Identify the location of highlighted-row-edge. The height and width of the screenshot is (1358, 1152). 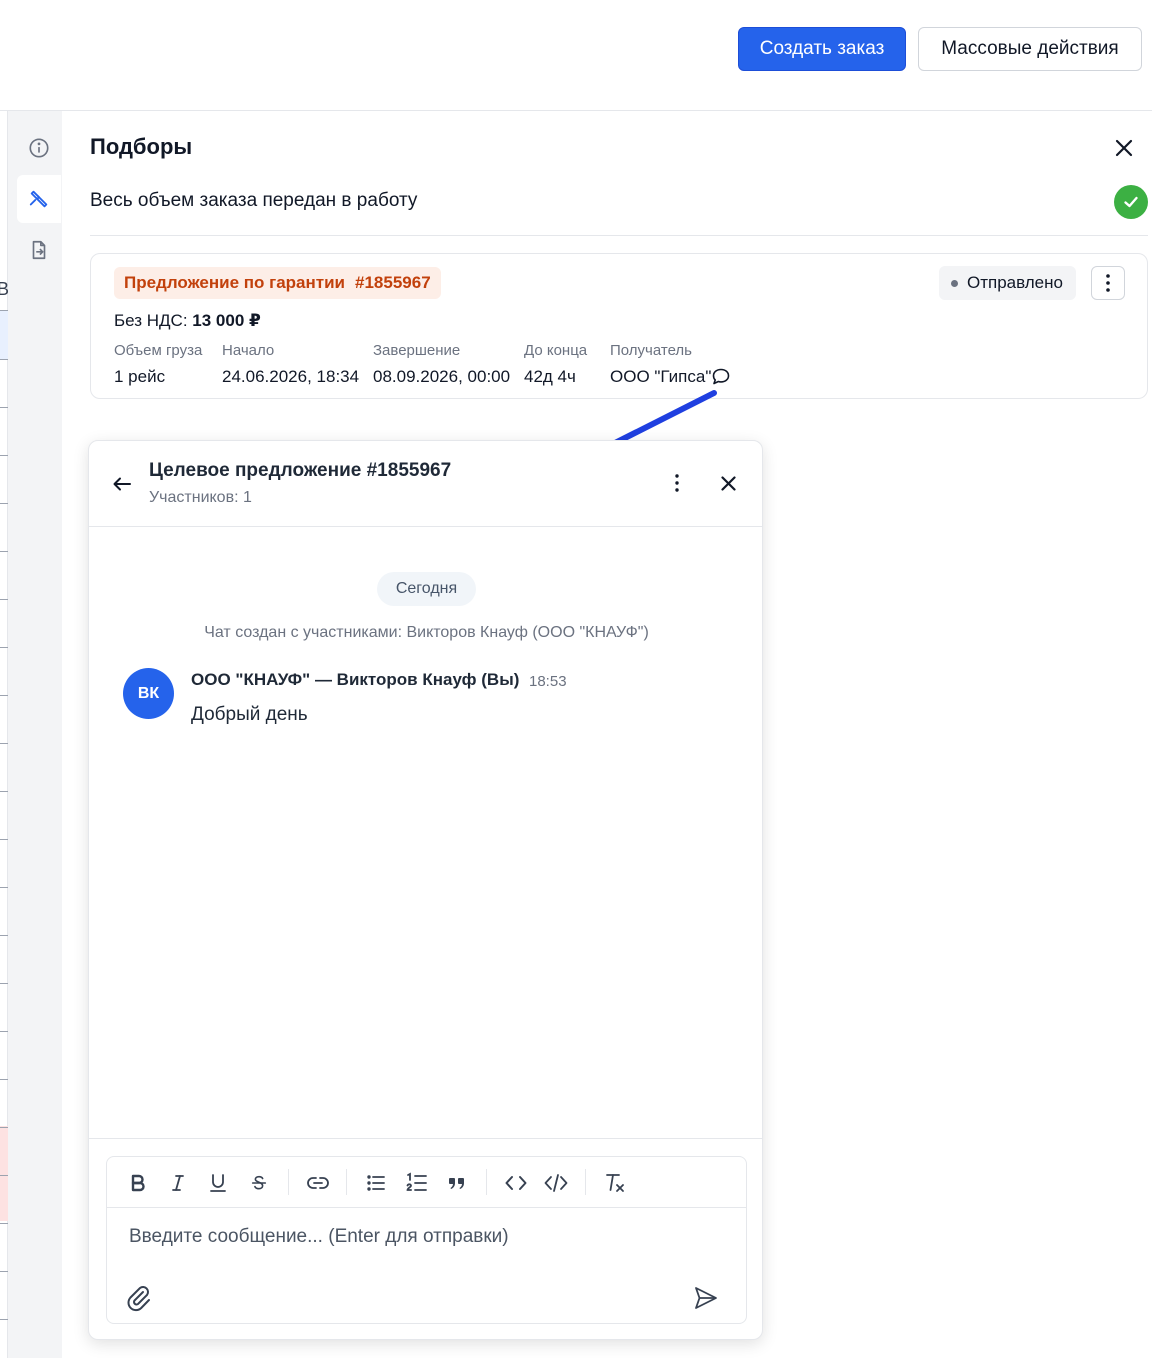
(4, 1173).